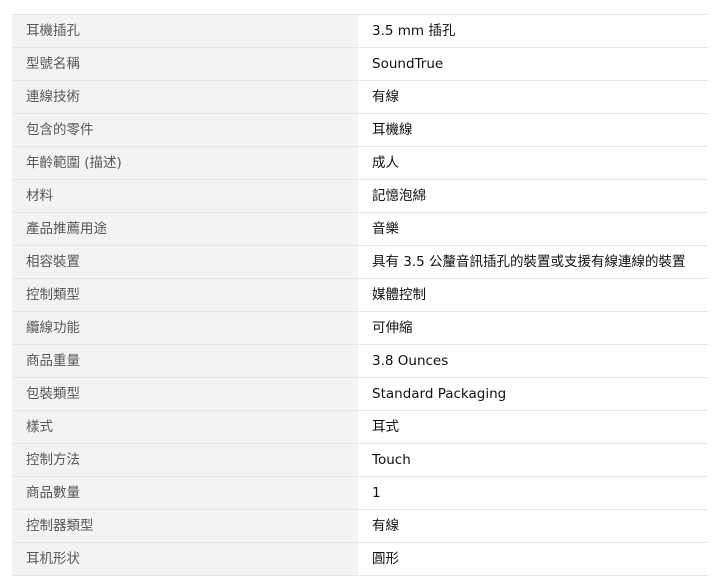 The image size is (720, 580). I want to click on table-row: 纜線功能 可伸縮, so click(360, 328).